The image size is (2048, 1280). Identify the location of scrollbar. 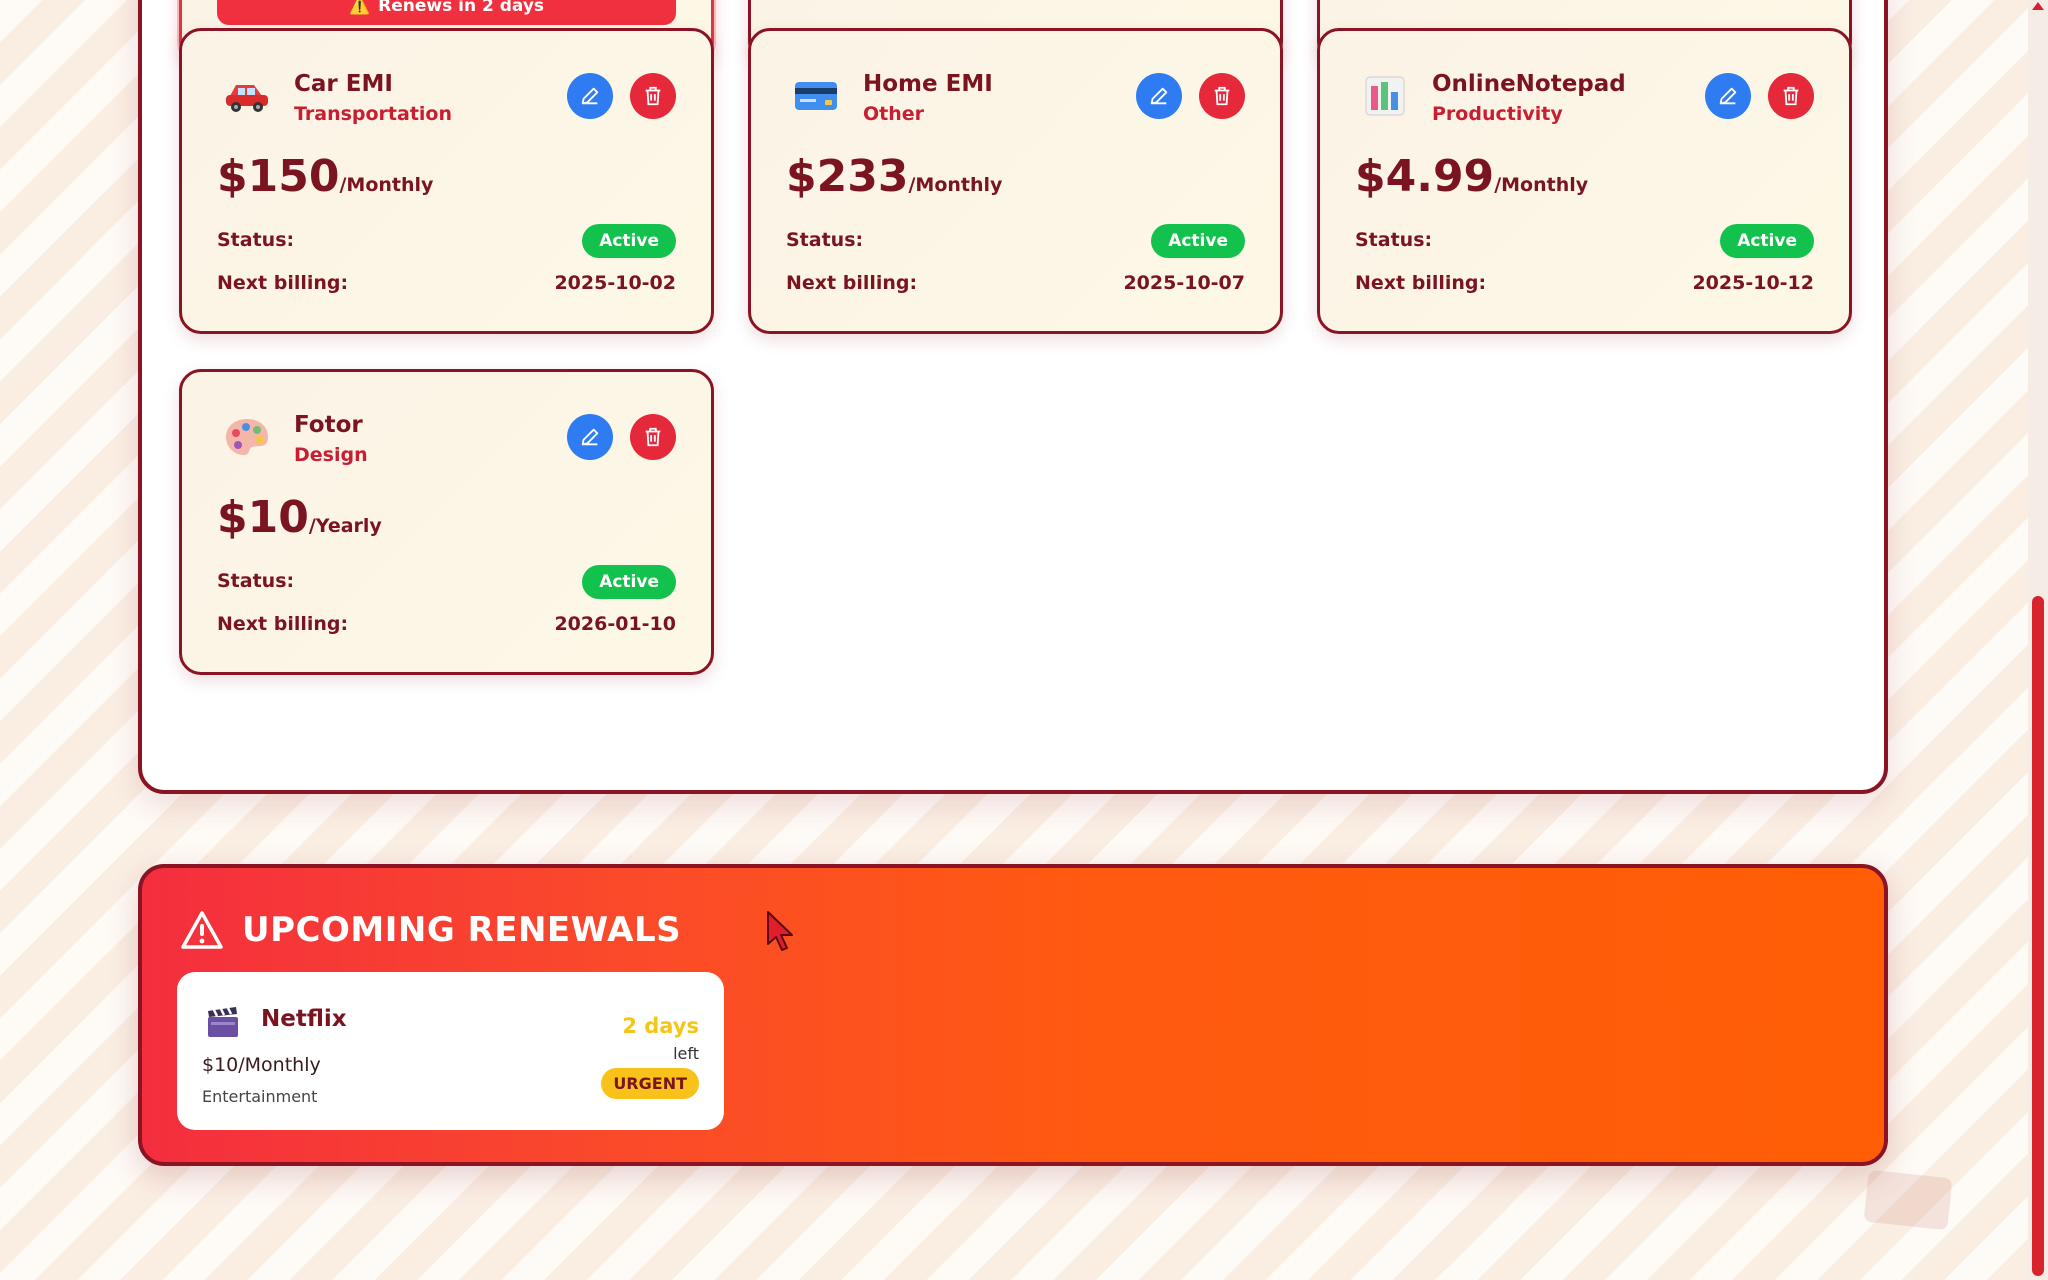
(2038, 640).